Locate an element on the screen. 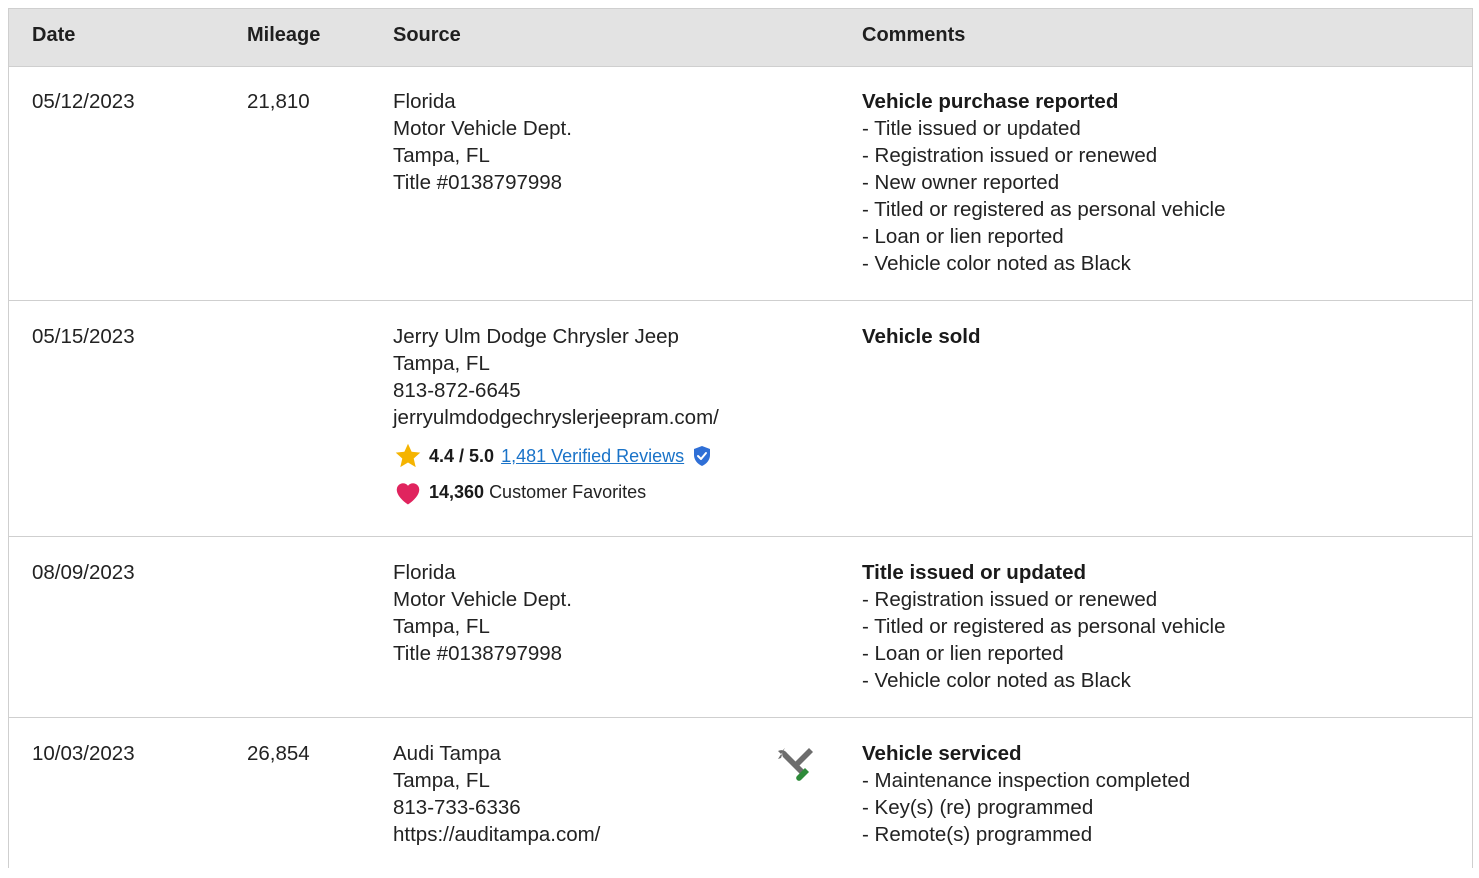  table-header: Date Mileage Source Comments is located at coordinates (740, 38).